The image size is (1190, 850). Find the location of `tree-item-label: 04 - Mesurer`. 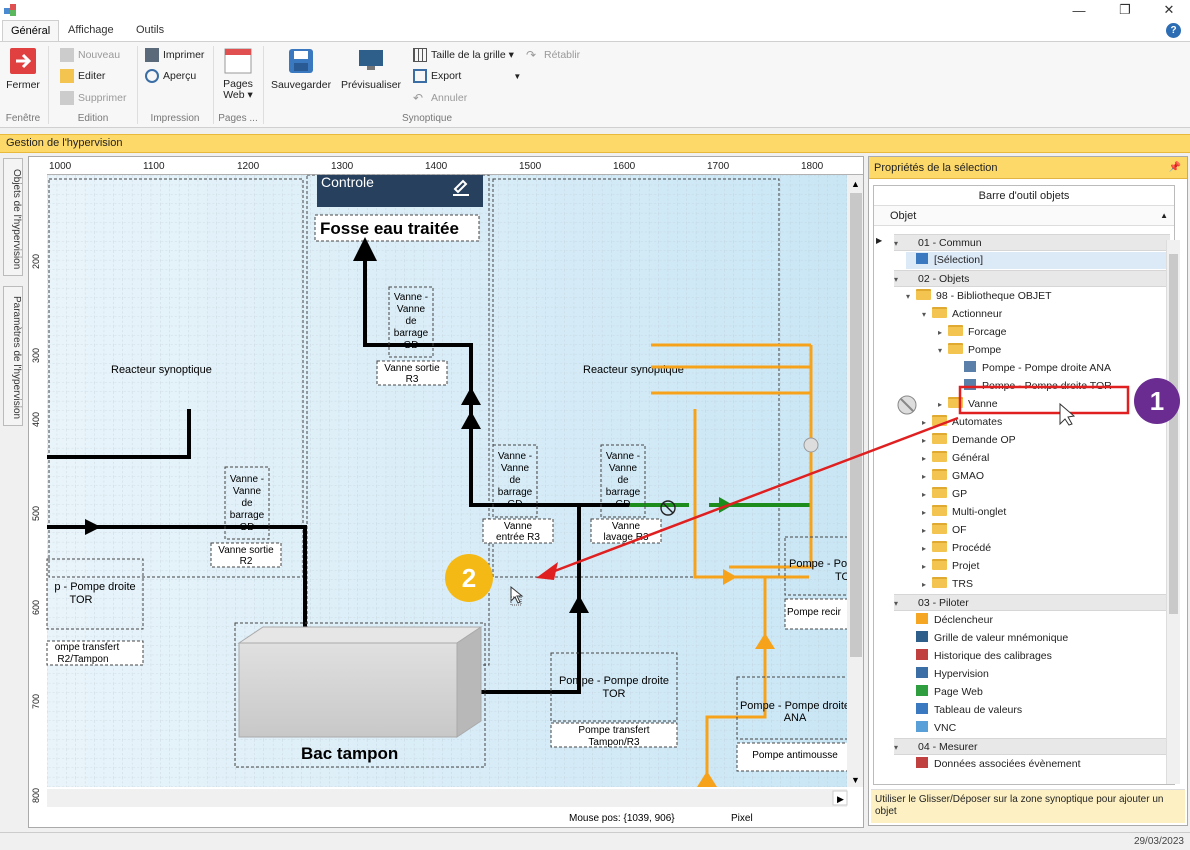

tree-item-label: 04 - Mesurer is located at coordinates (948, 747).